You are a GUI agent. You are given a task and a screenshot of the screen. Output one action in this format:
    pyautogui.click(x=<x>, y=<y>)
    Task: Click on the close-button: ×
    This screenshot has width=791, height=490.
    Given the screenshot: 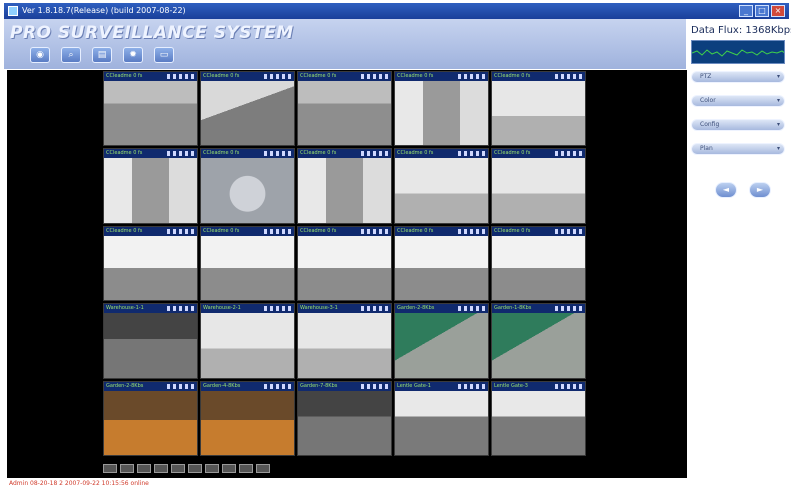 What is the action you would take?
    pyautogui.click(x=778, y=11)
    